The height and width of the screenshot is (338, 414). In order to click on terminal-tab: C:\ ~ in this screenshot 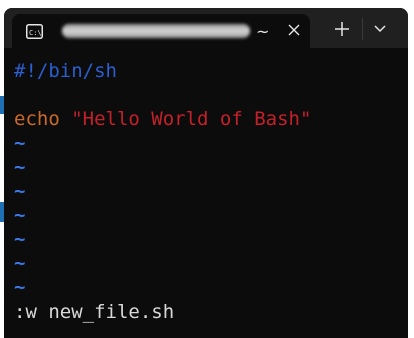, I will do `click(161, 31)`.